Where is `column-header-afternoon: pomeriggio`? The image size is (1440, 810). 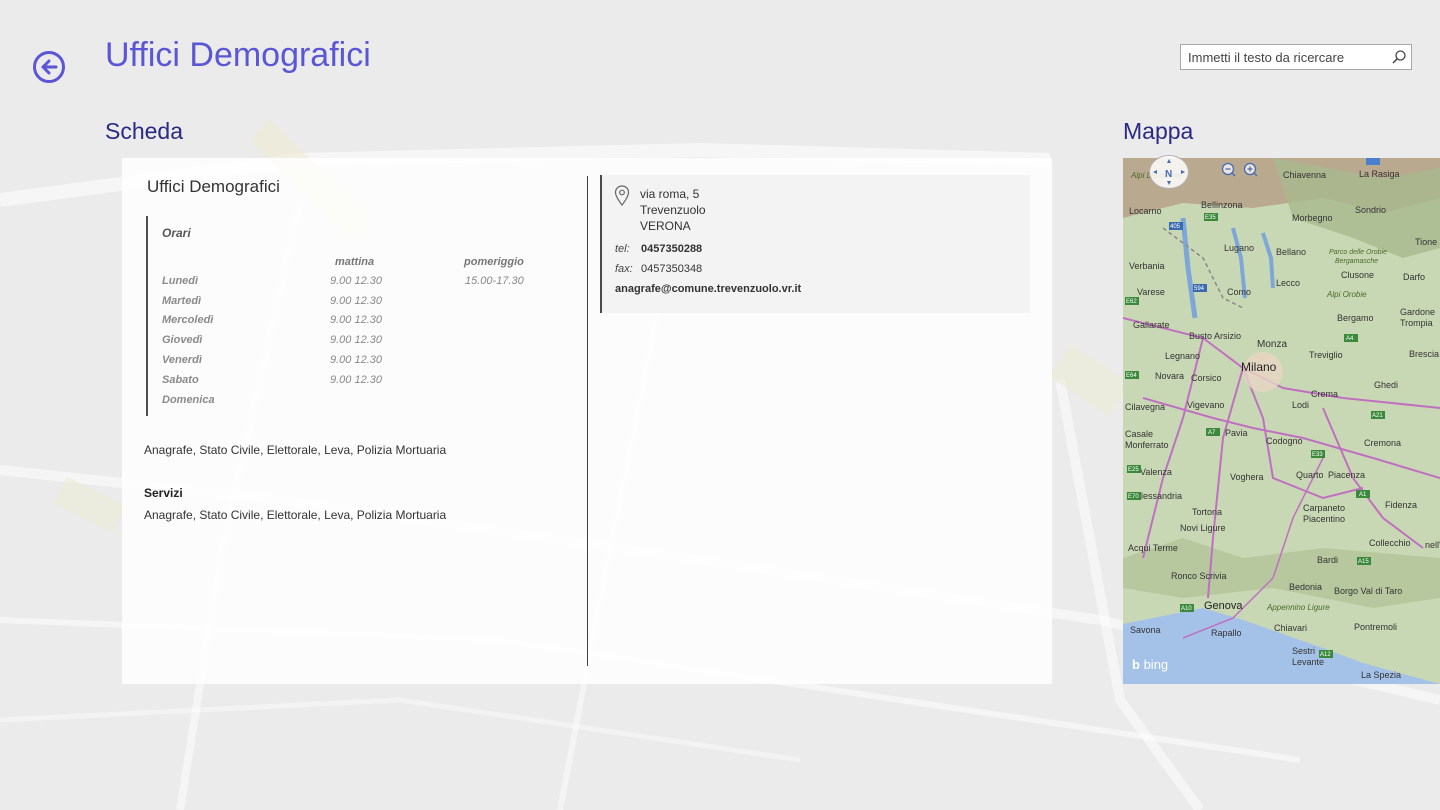 column-header-afternoon: pomeriggio is located at coordinates (494, 262).